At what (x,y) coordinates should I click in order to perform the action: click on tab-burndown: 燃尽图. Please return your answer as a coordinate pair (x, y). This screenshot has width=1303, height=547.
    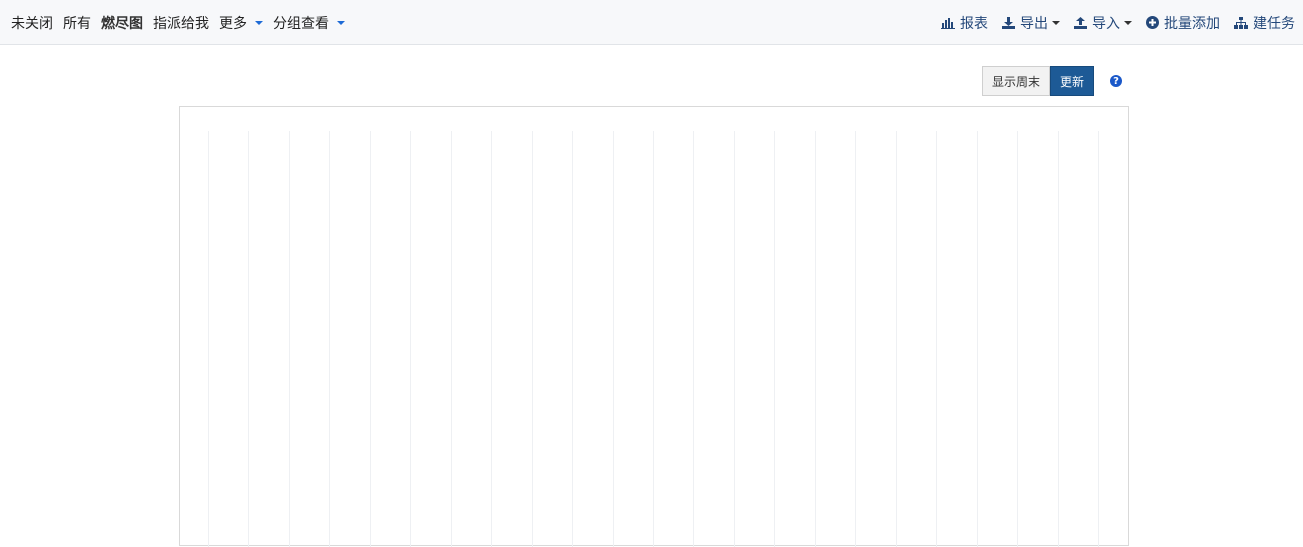
    Looking at the image, I should click on (122, 23).